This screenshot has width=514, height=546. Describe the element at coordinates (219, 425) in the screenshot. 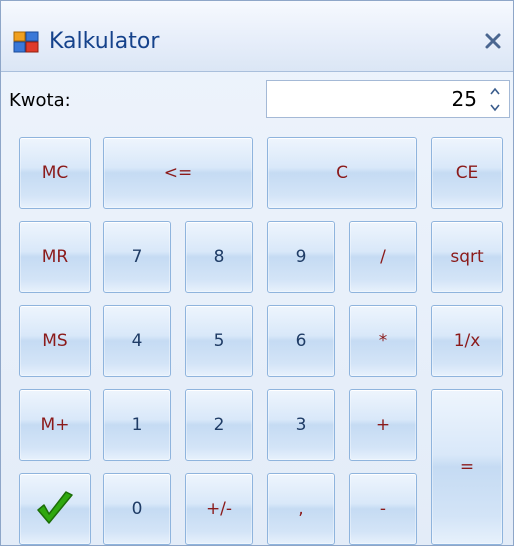

I see `digit-2-button: 2` at that location.